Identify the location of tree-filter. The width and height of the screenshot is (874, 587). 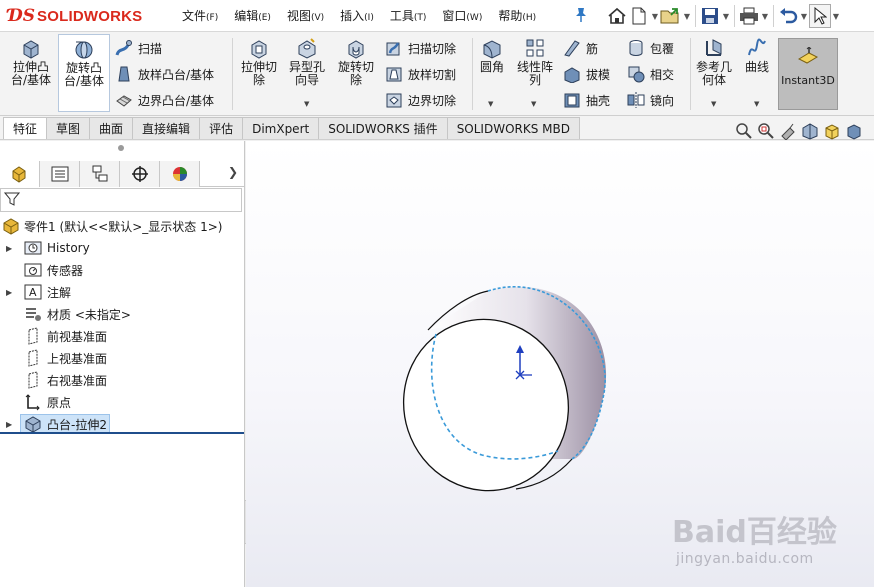
(121, 200).